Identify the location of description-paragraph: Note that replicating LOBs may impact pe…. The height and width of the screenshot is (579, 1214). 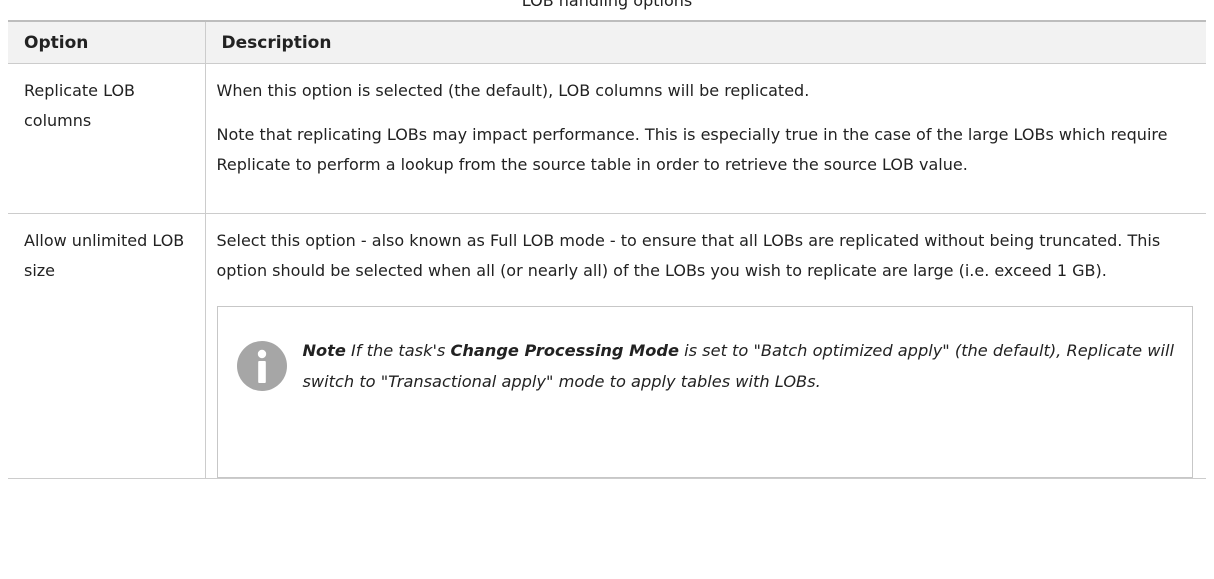
(692, 149).